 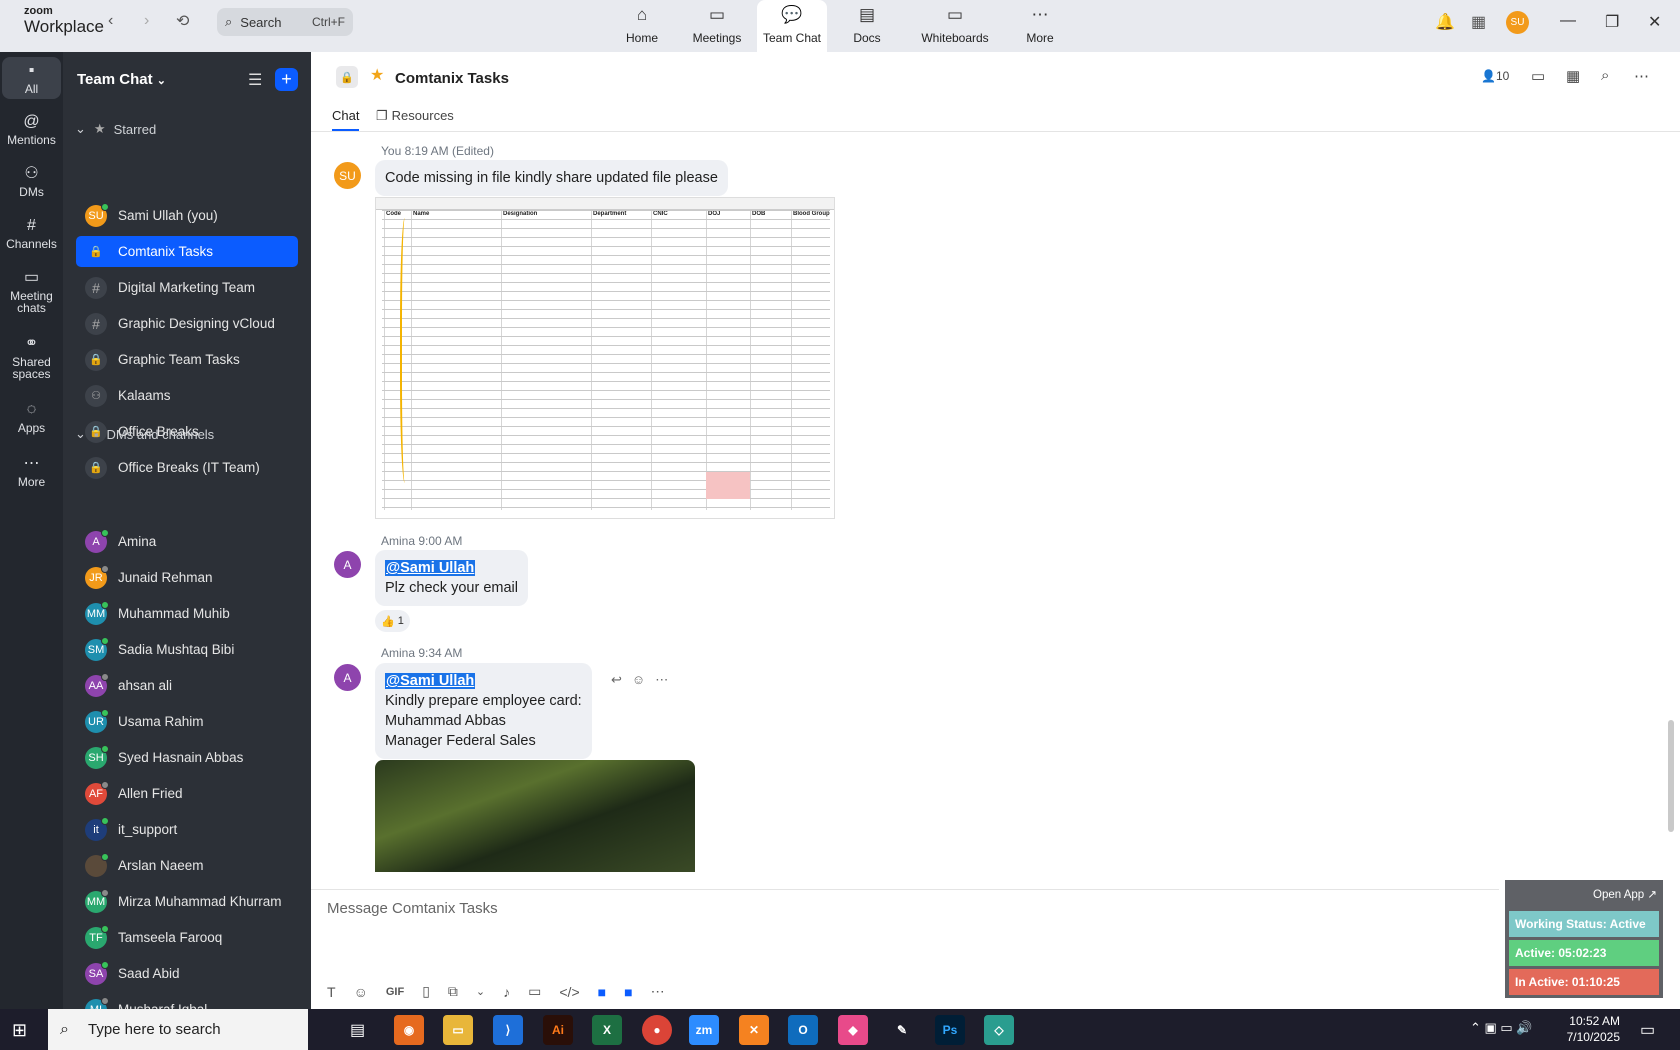 I want to click on section-starred: ⌄ ★ Starred, so click(x=115, y=129).